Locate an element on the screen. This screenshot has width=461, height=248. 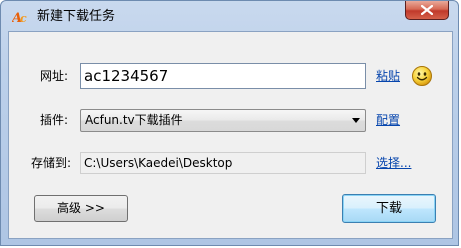
save-path-field: C:\Users\Kaedei\Desktop is located at coordinates (223, 163).